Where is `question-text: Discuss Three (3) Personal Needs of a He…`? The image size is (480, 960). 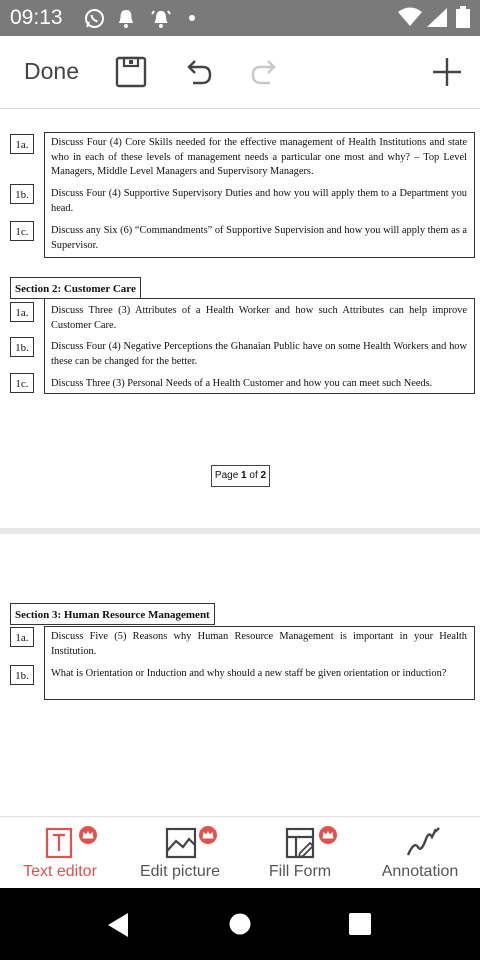
question-text: Discuss Three (3) Personal Needs of a He… is located at coordinates (242, 383).